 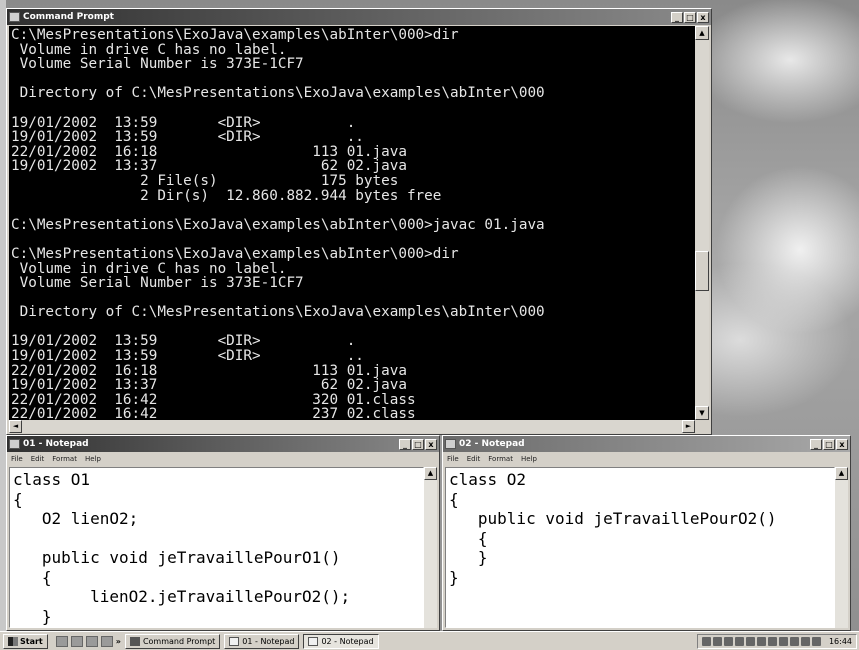 I want to click on taskbar-button-command-prompt: Command Prompt, so click(x=172, y=641).